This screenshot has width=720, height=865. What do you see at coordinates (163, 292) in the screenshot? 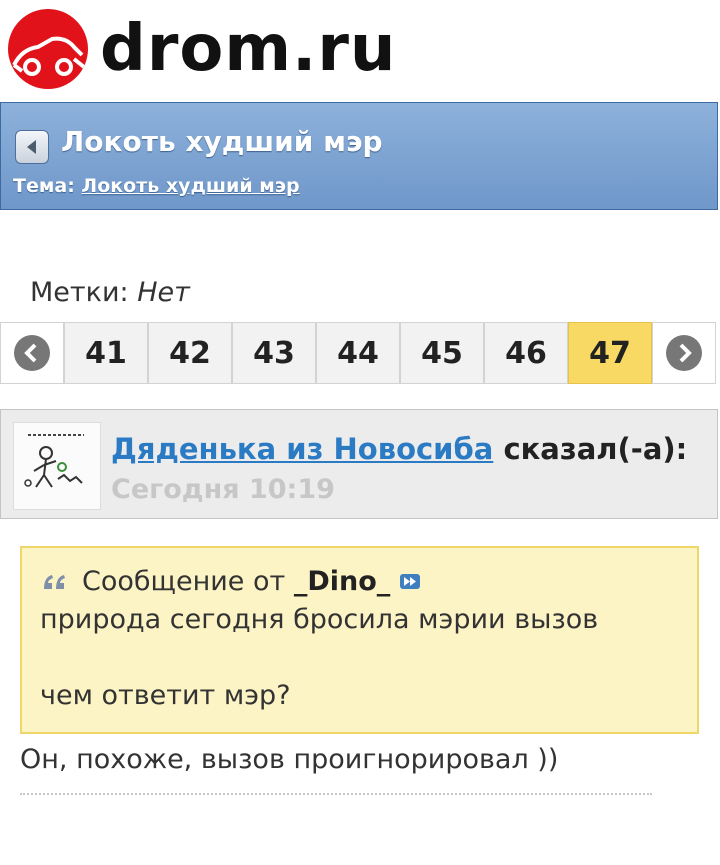
I see `tags-value: Нет` at bounding box center [163, 292].